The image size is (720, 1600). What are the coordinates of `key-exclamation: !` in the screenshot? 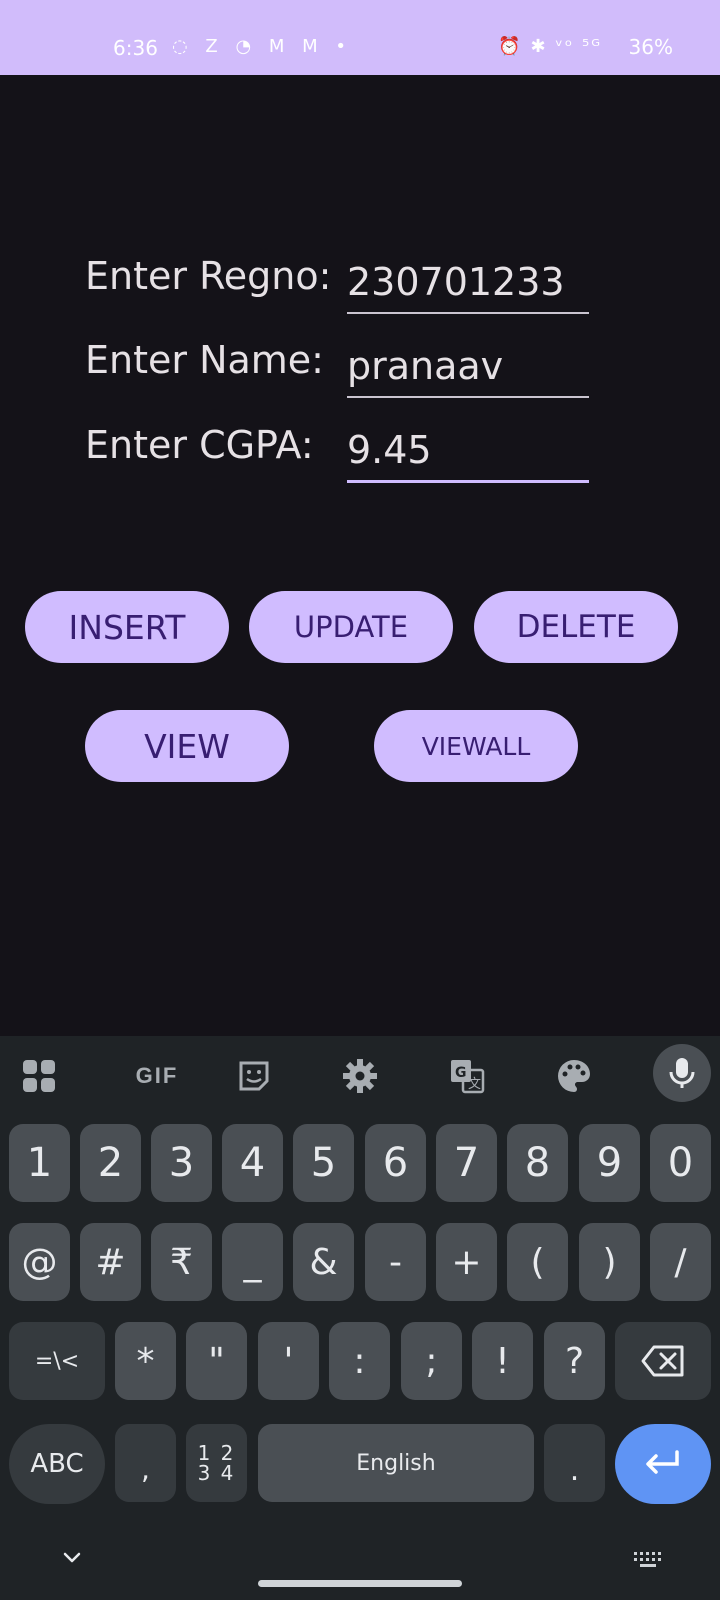 It's located at (502, 1361).